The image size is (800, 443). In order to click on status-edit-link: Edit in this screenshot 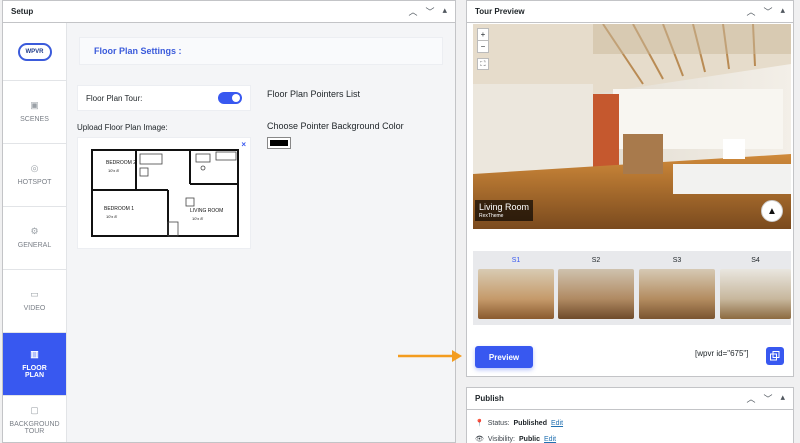, I will do `click(557, 423)`.